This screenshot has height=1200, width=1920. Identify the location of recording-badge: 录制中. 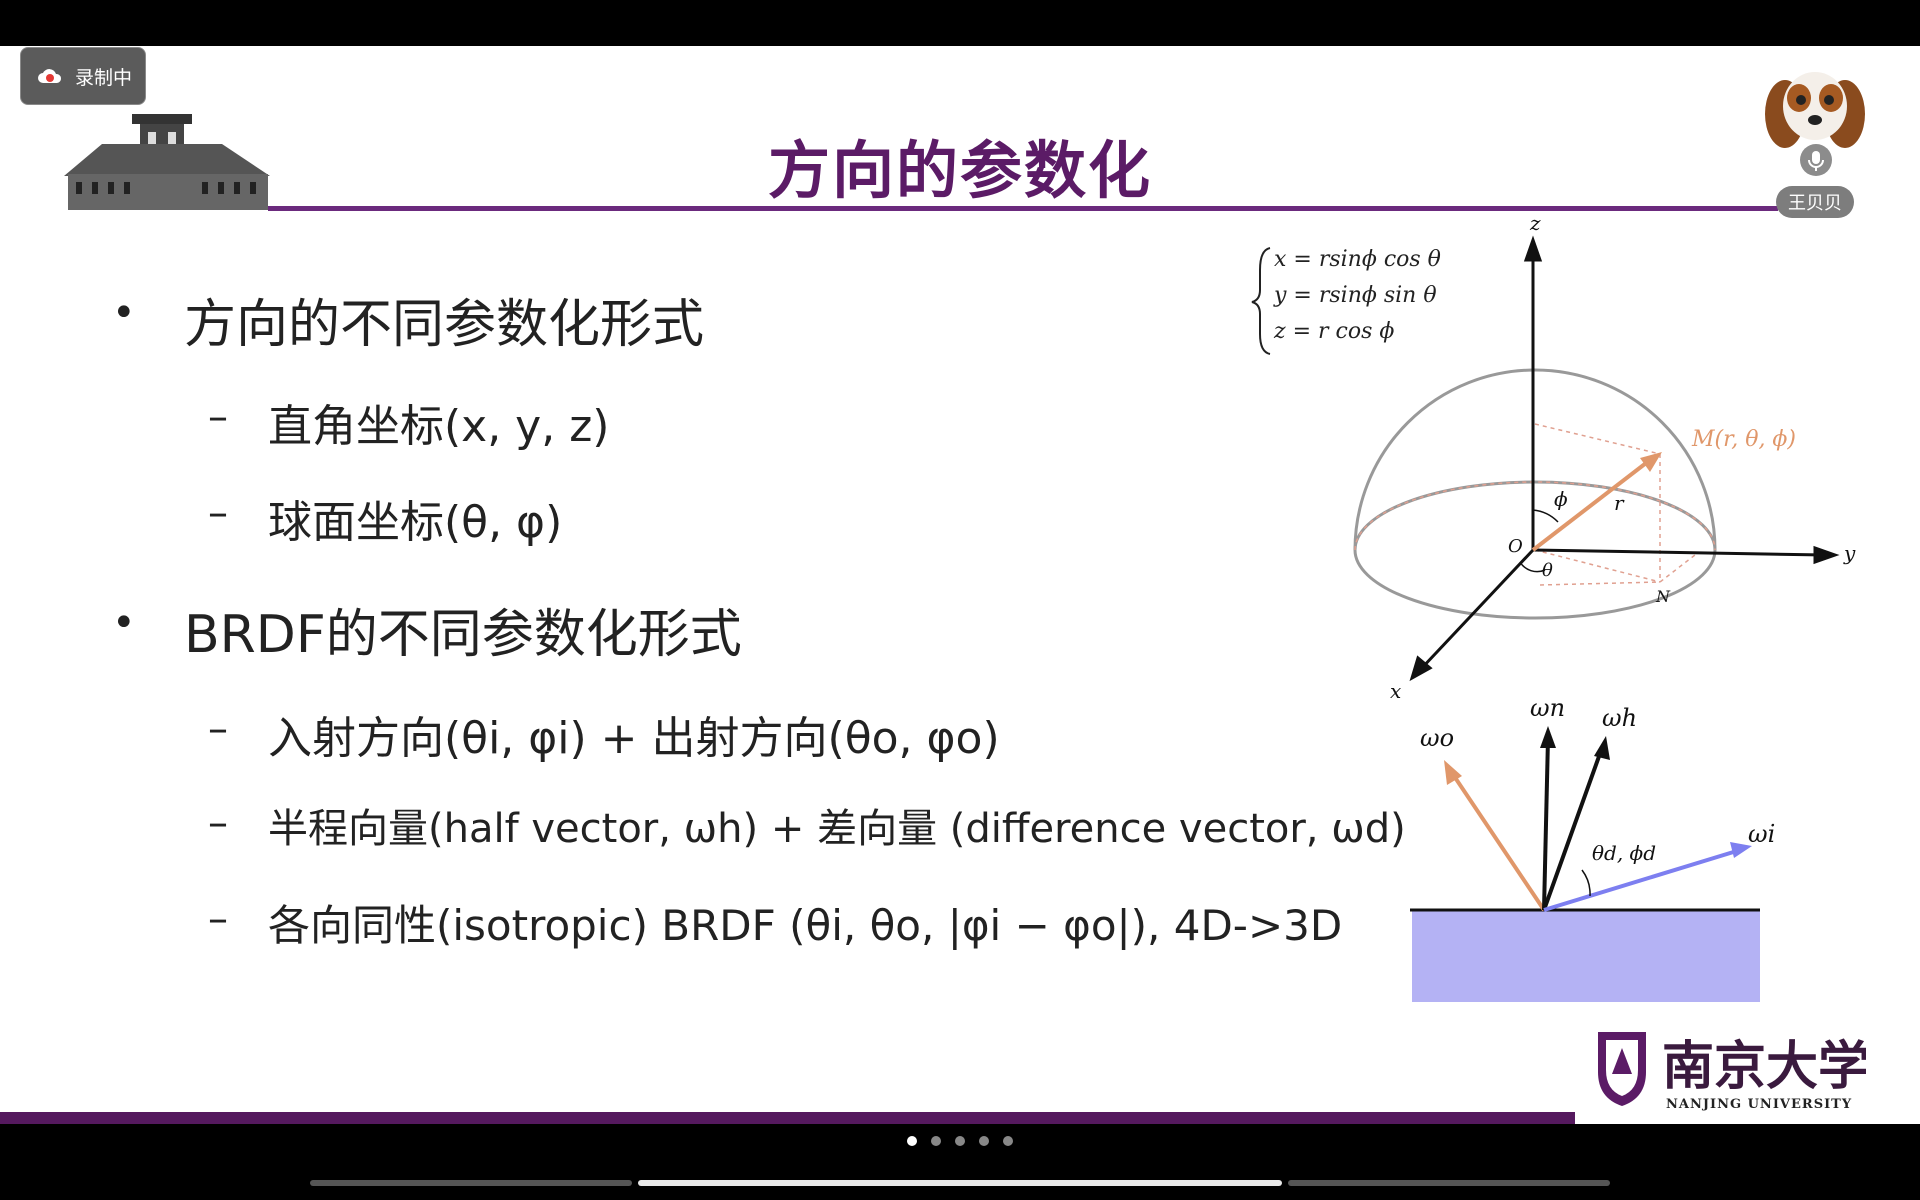
(83, 76).